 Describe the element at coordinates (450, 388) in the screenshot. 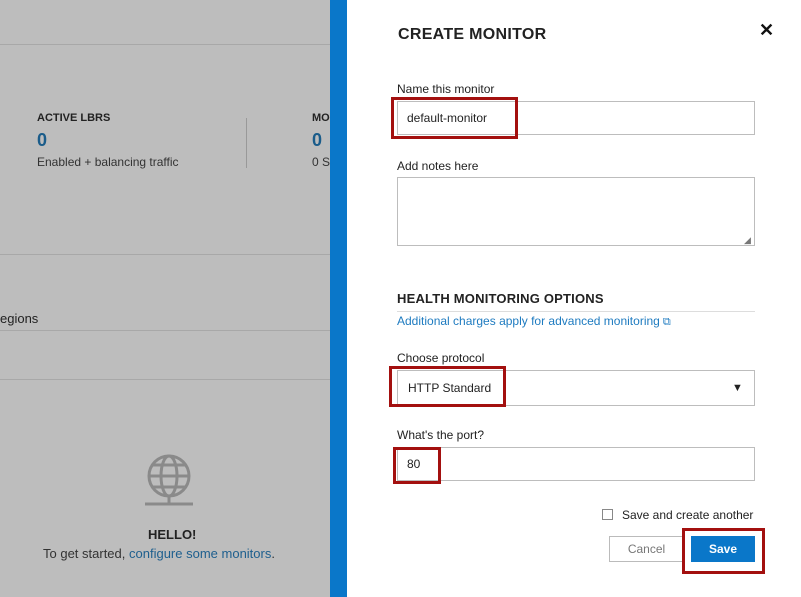

I see `protocol-selected-value: HTTP Standard` at that location.